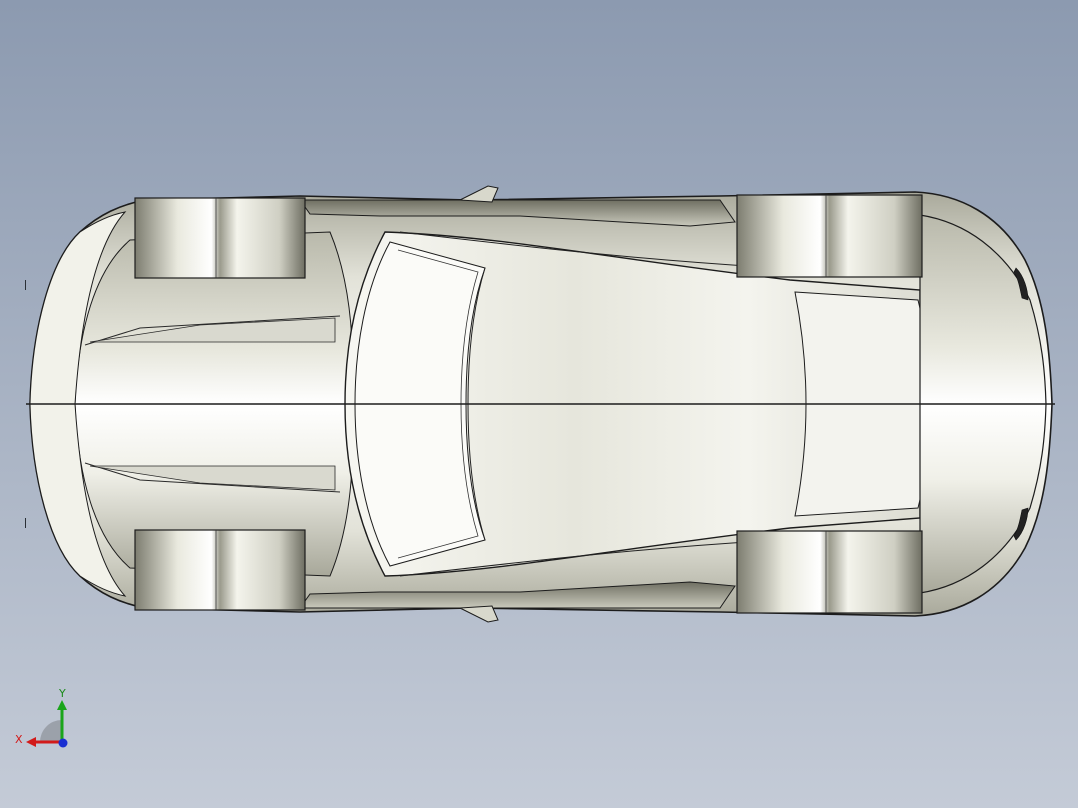 The height and width of the screenshot is (808, 1078). Describe the element at coordinates (220, 238) in the screenshot. I see `front-left-wheel` at that location.